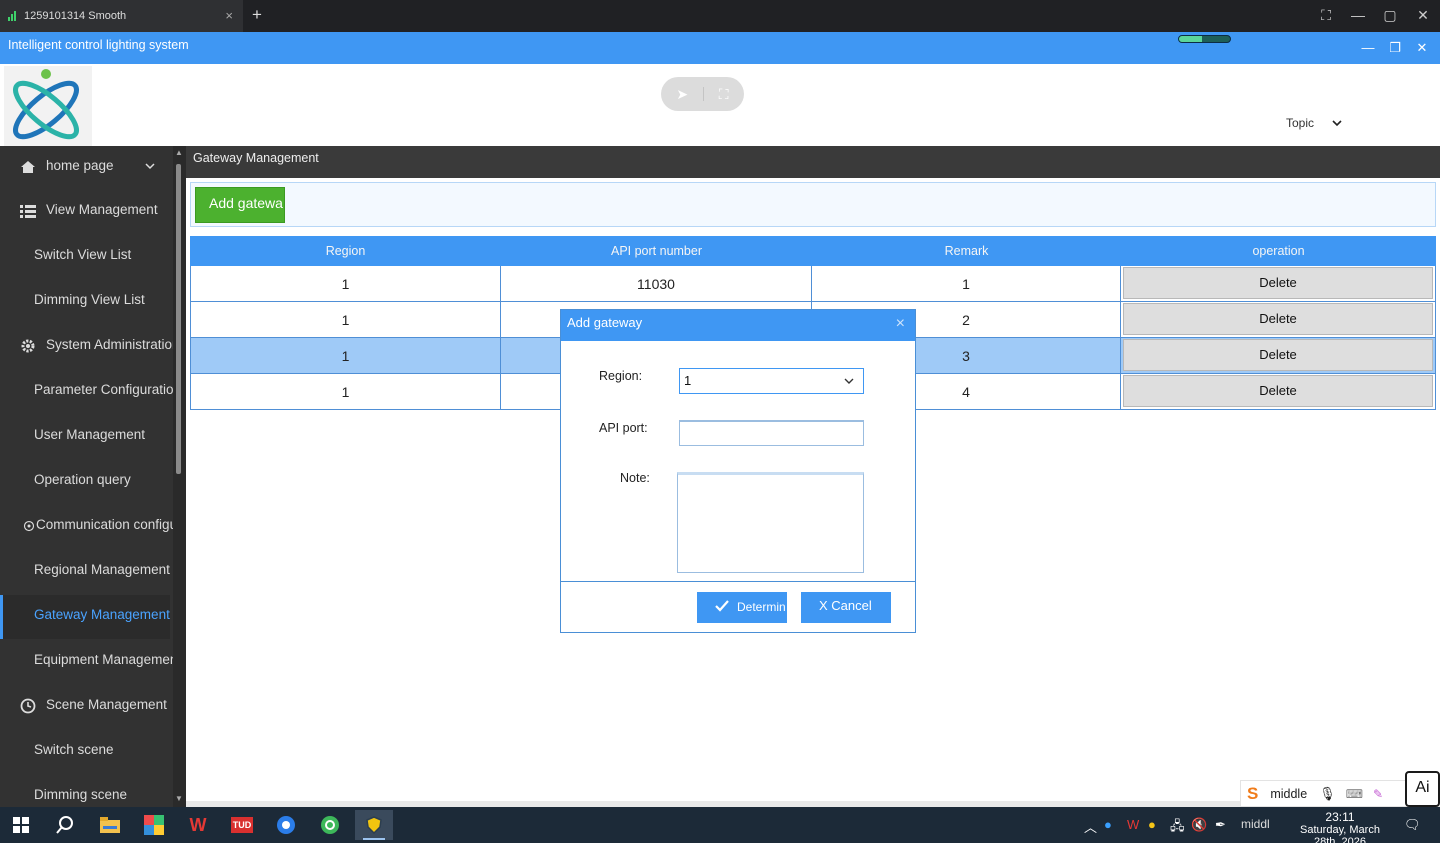 This screenshot has width=1440, height=848. What do you see at coordinates (229, 15) in the screenshot?
I see `close-tab-icon: ×` at bounding box center [229, 15].